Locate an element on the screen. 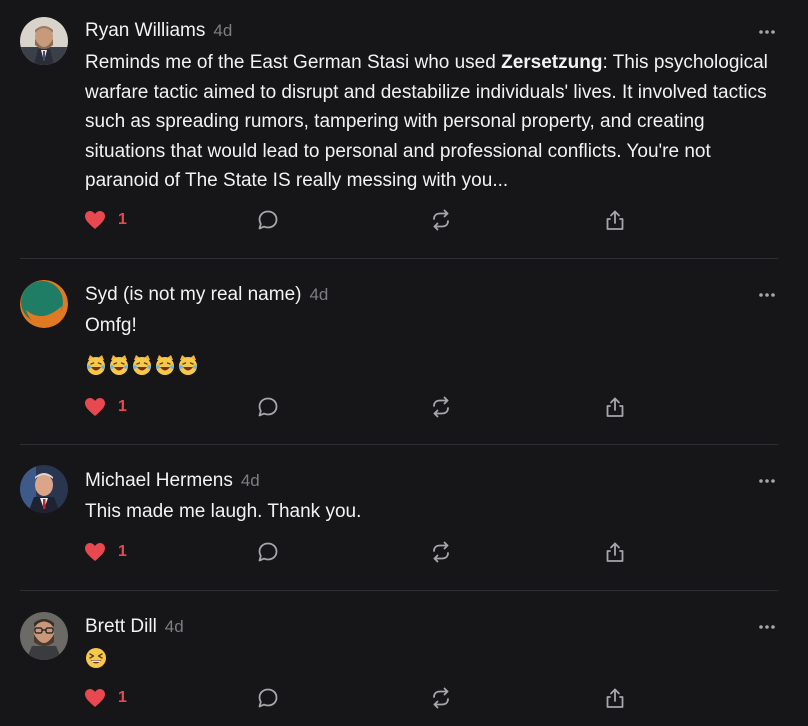 This screenshot has width=808, height=726. comment-body: Omfg! is located at coordinates (435, 326).